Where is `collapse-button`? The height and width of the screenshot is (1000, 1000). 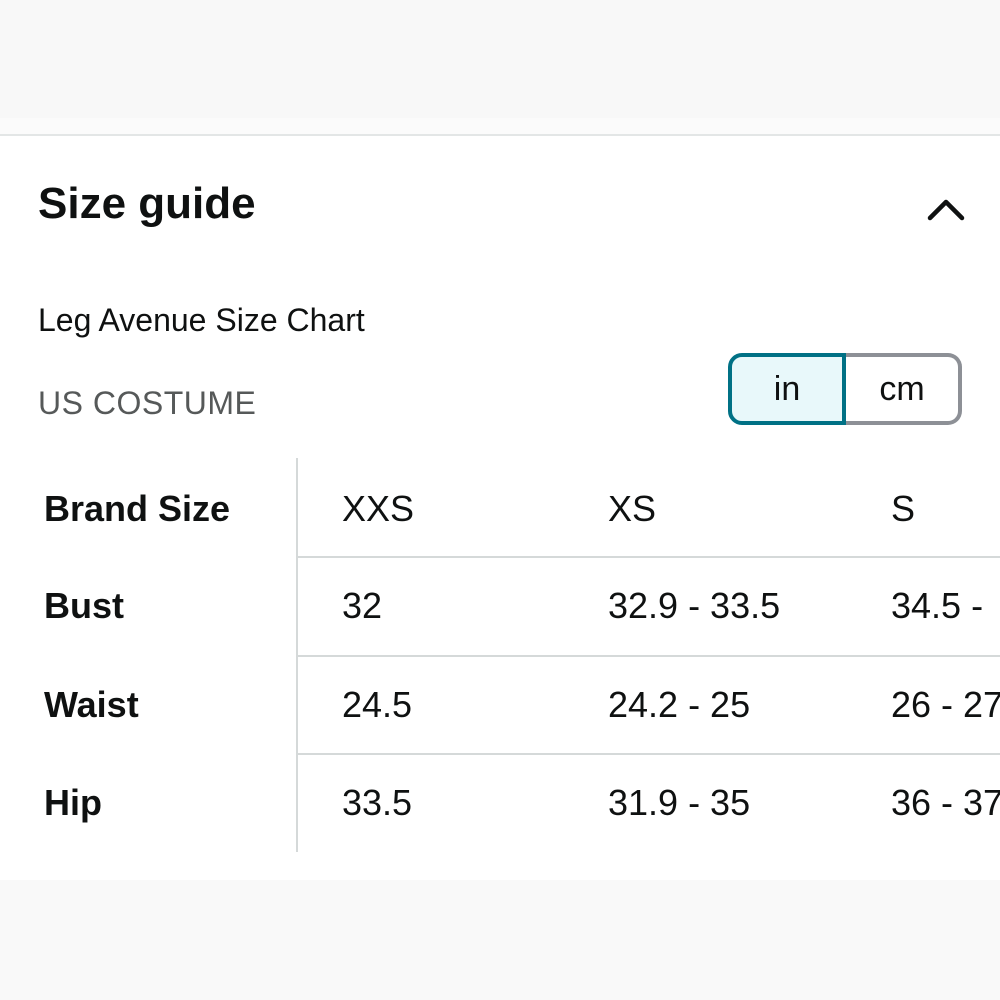
collapse-button is located at coordinates (946, 208).